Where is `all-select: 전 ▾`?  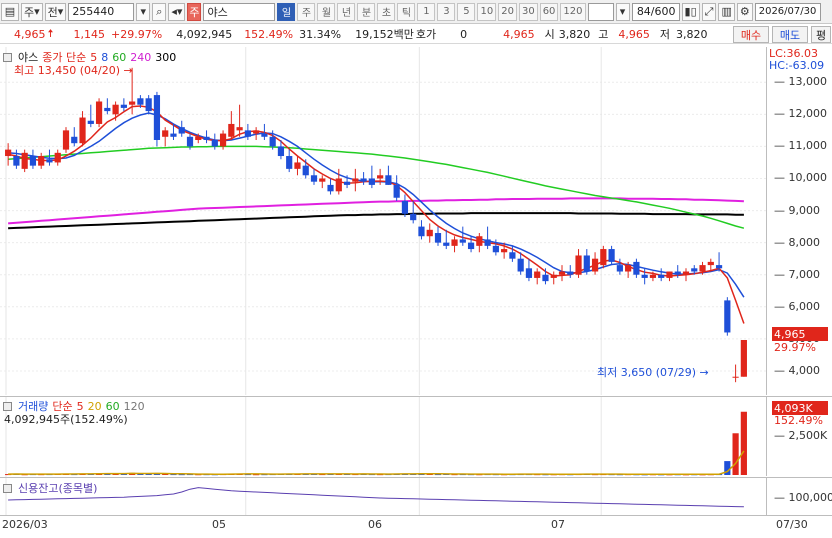 all-select: 전 ▾ is located at coordinates (55, 11).